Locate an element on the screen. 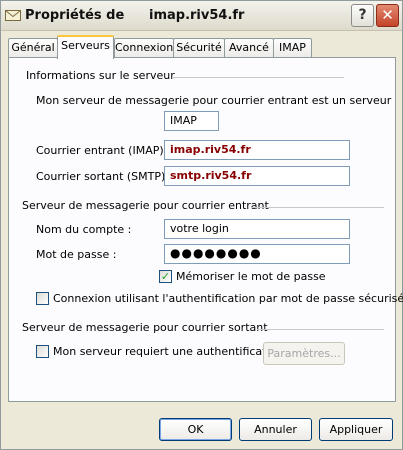  window-title: Propriétés de is located at coordinates (75, 15).